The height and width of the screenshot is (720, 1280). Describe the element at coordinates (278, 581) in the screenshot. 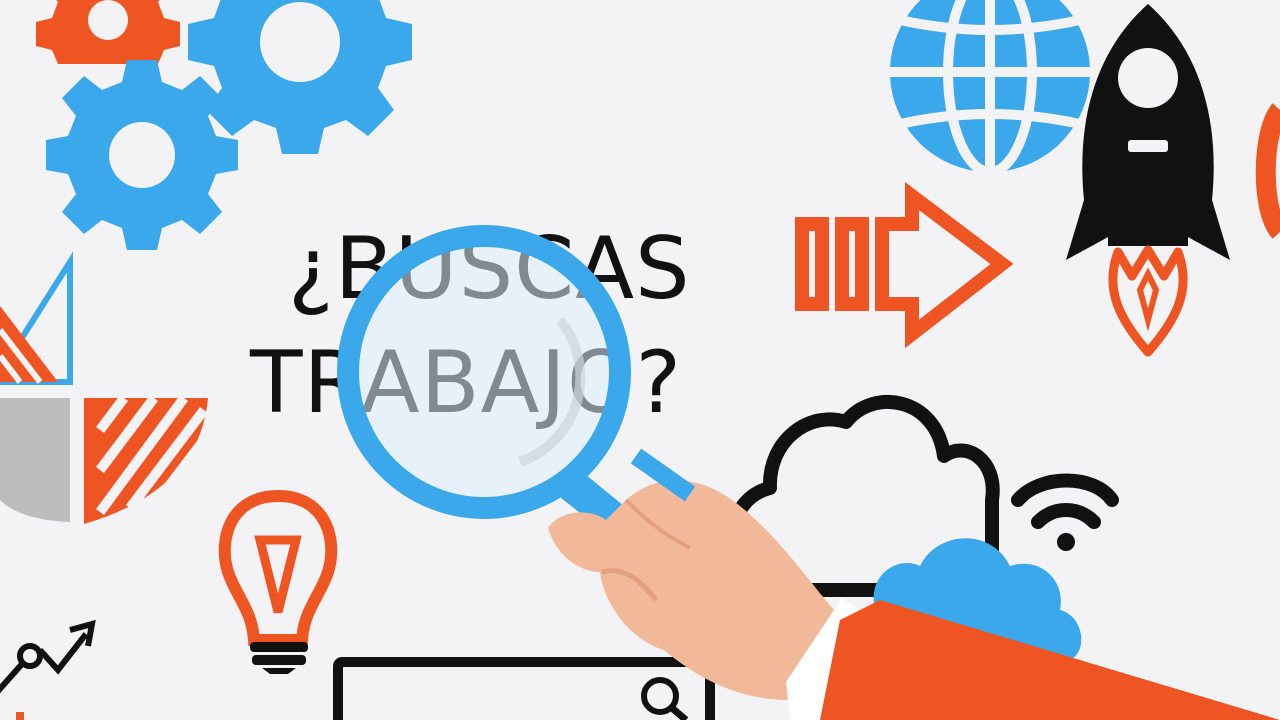

I see `lightbulb-icon` at that location.